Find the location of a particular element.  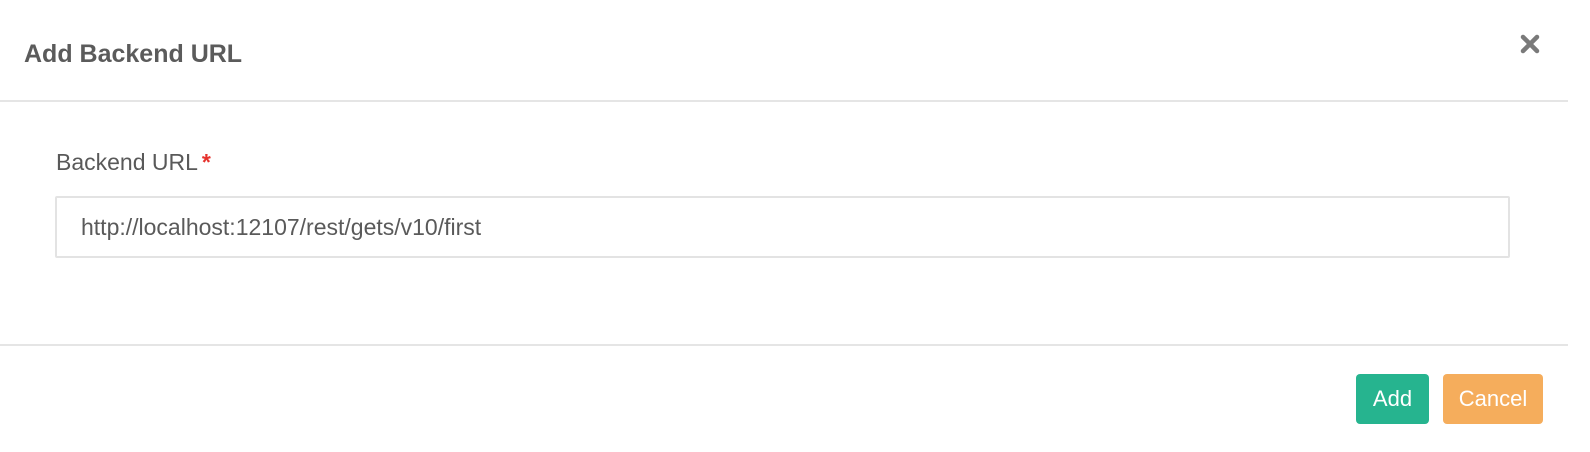

required-marker: * is located at coordinates (206, 162).